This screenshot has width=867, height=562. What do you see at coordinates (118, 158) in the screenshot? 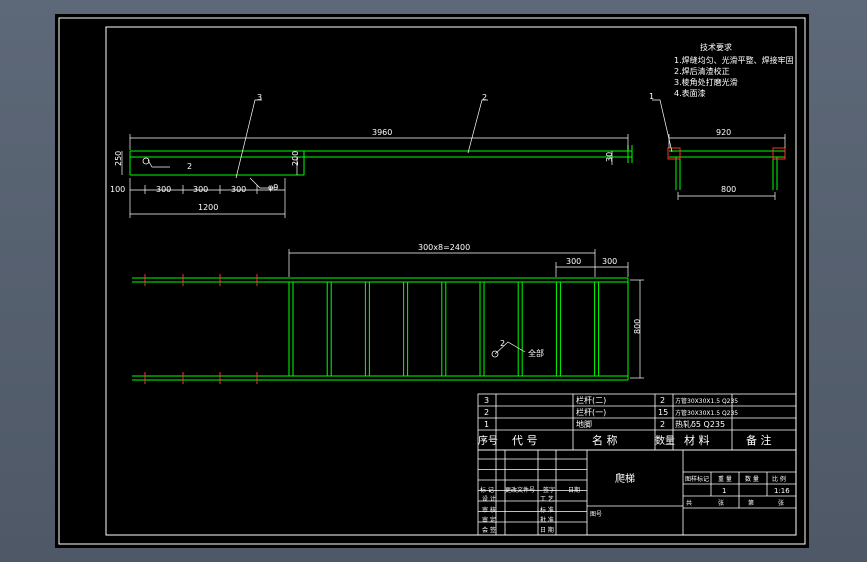
I see `dim-250: 250` at bounding box center [118, 158].